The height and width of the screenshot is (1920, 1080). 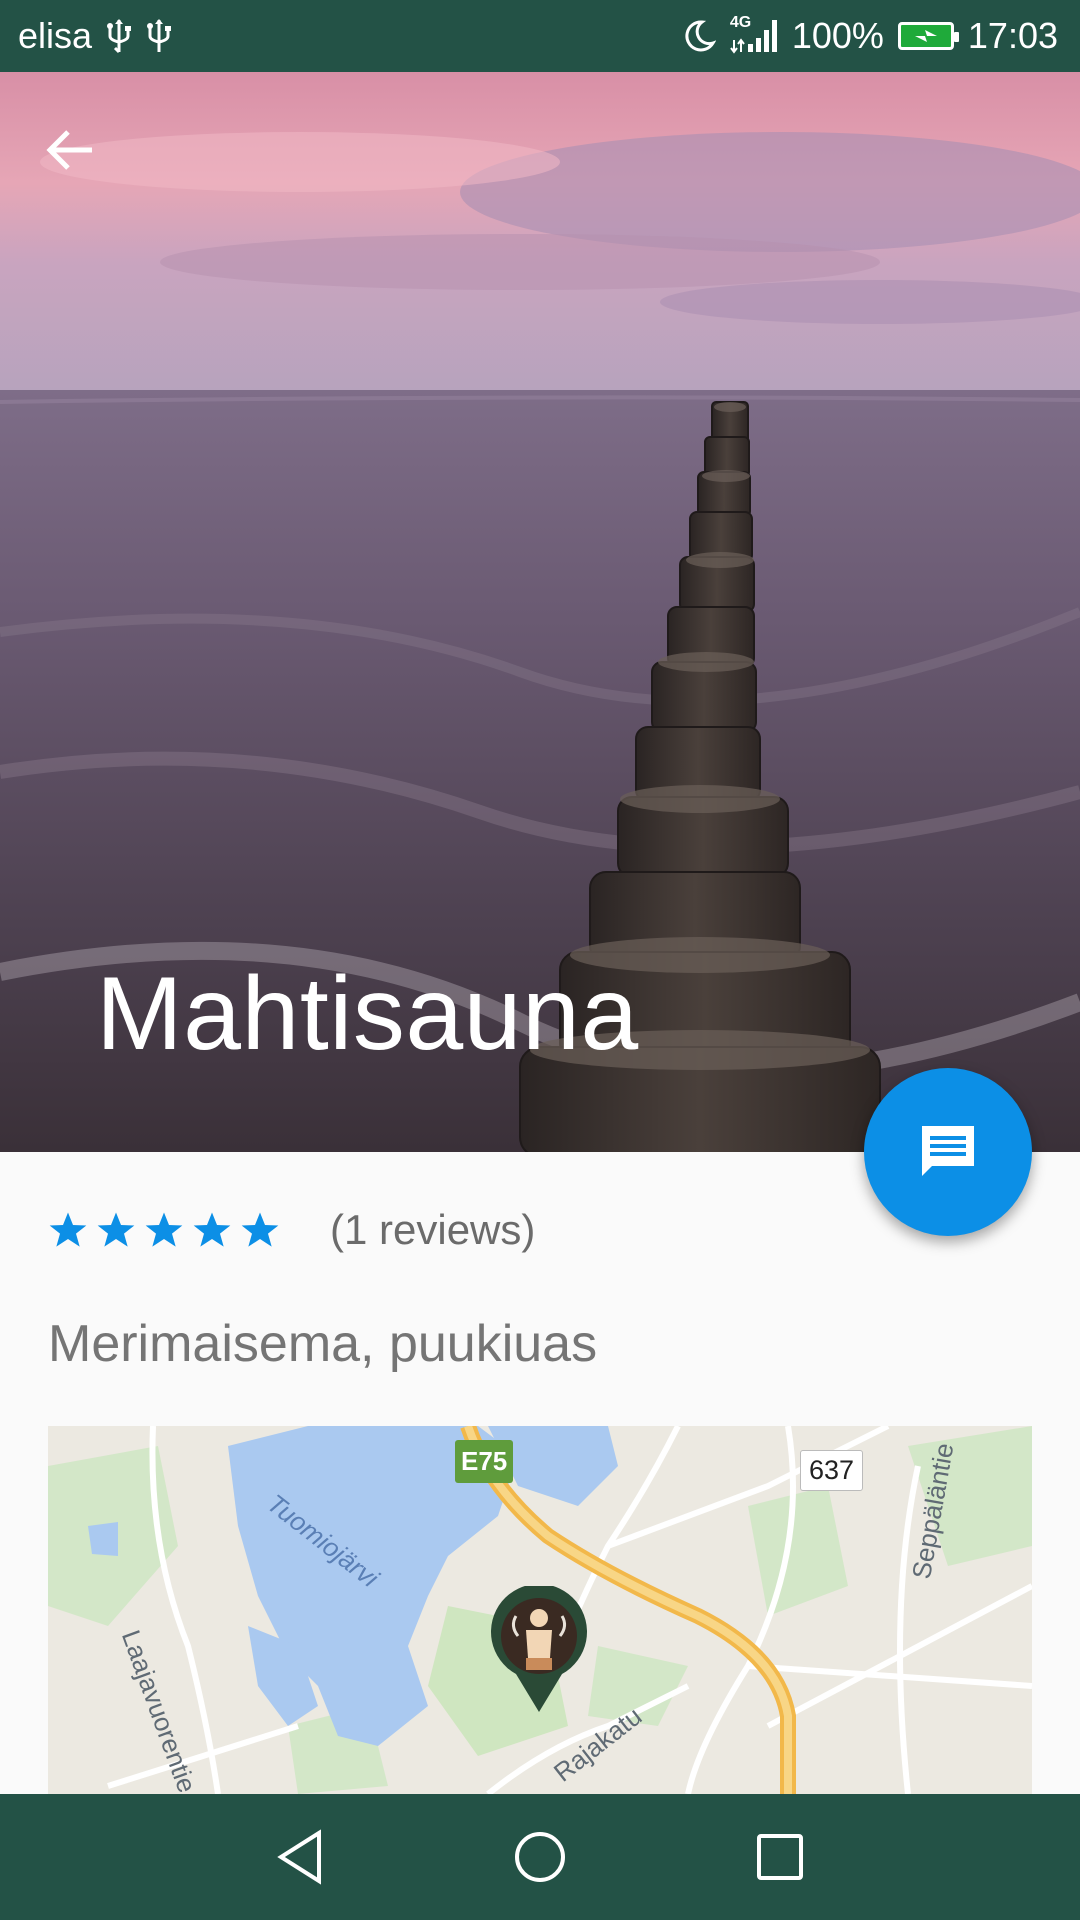 I want to click on clock: 17:03, so click(x=1012, y=35).